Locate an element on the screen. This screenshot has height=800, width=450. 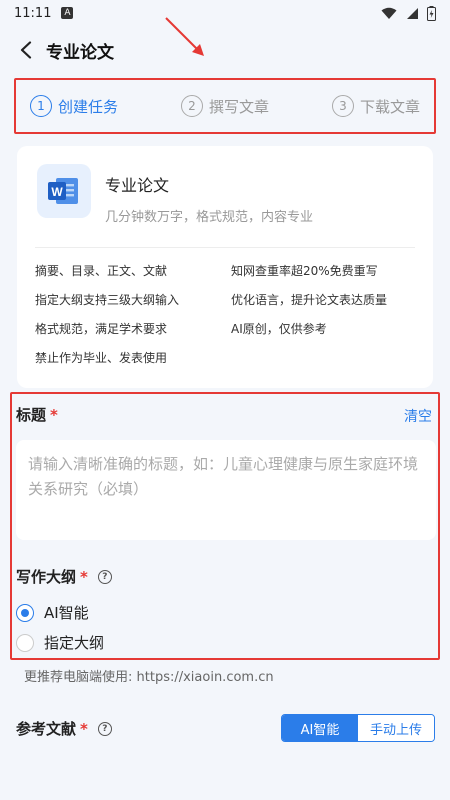
outline-label-text: 写作大纲 is located at coordinates (46, 577).